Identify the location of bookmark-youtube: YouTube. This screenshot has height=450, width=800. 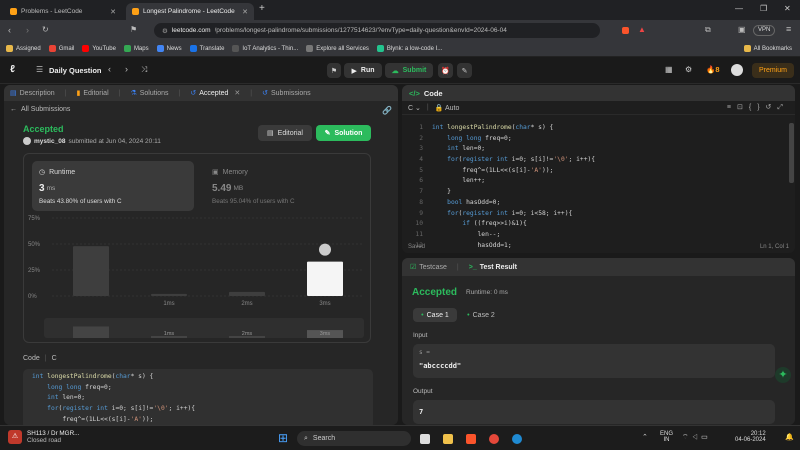
(99, 48).